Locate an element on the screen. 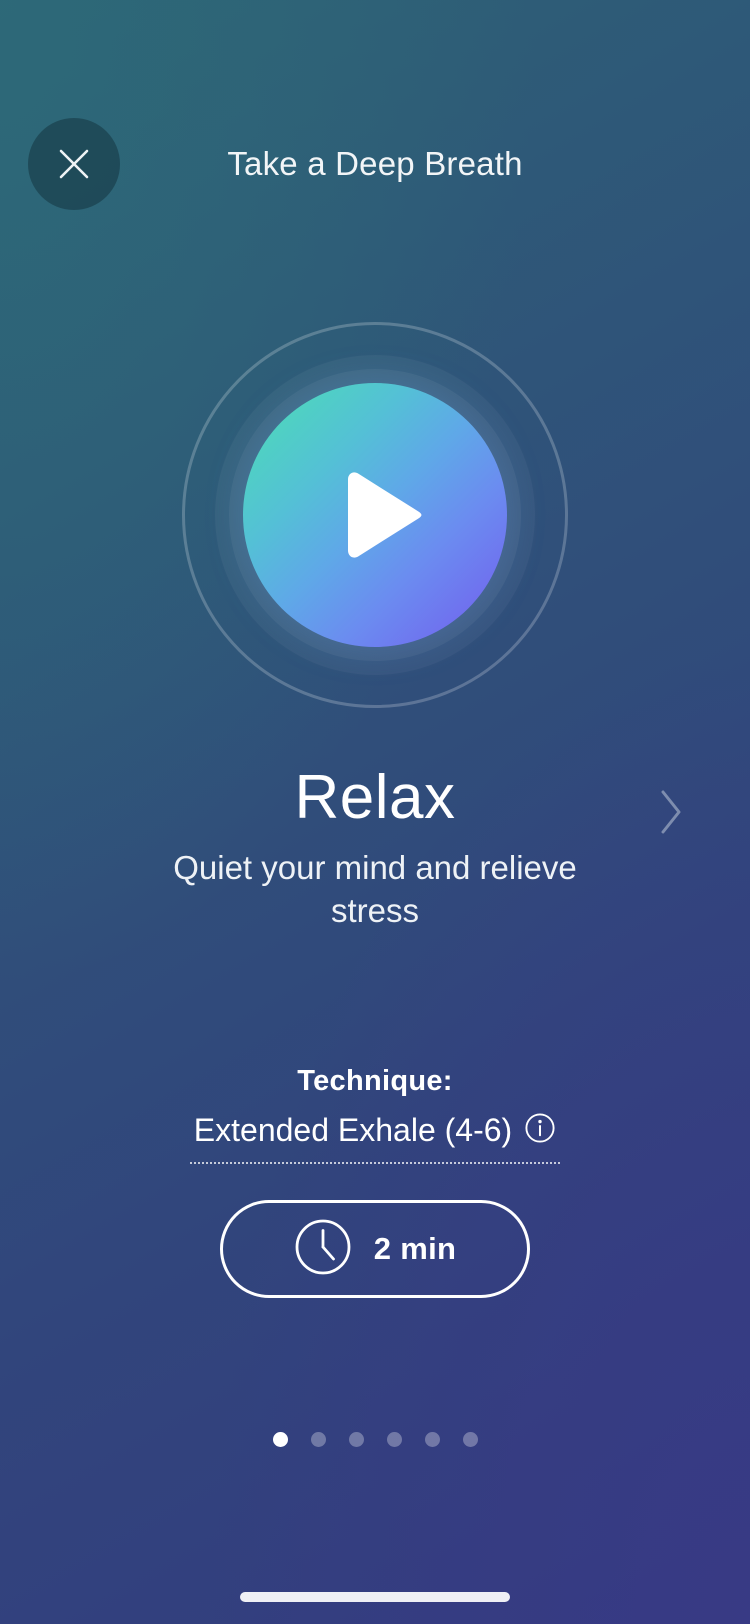 The width and height of the screenshot is (750, 1624). duration-value: 2 min is located at coordinates (415, 1248).